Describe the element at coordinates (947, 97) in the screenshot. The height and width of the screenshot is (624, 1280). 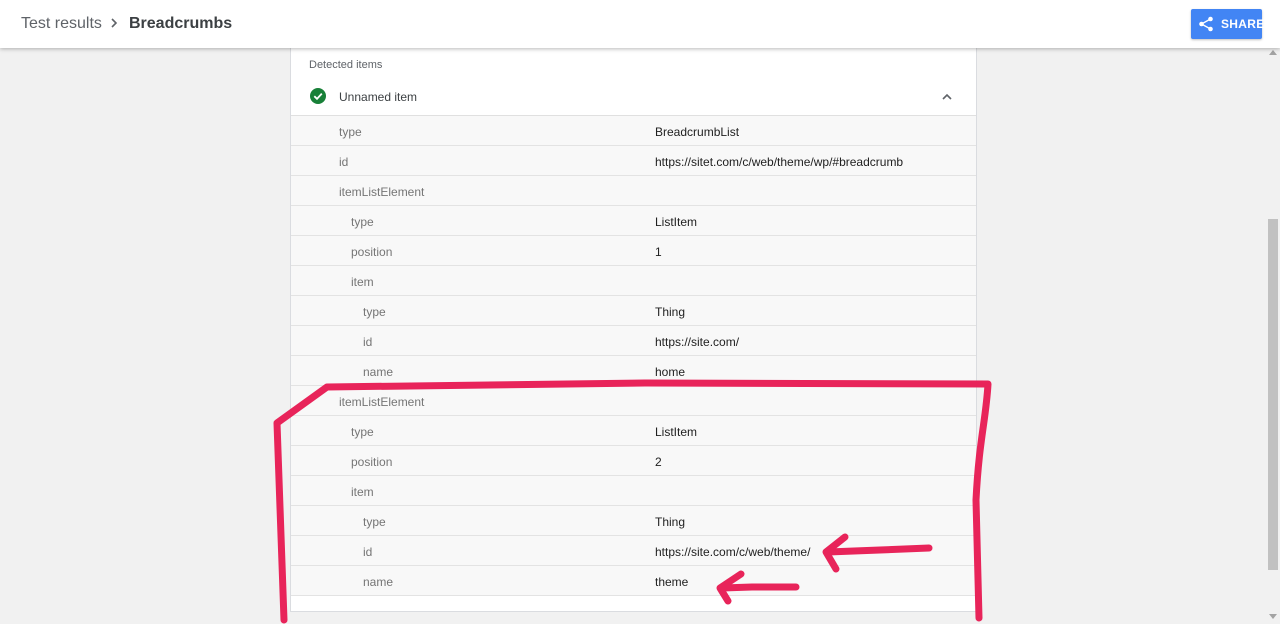
I see `chevron-up-icon` at that location.